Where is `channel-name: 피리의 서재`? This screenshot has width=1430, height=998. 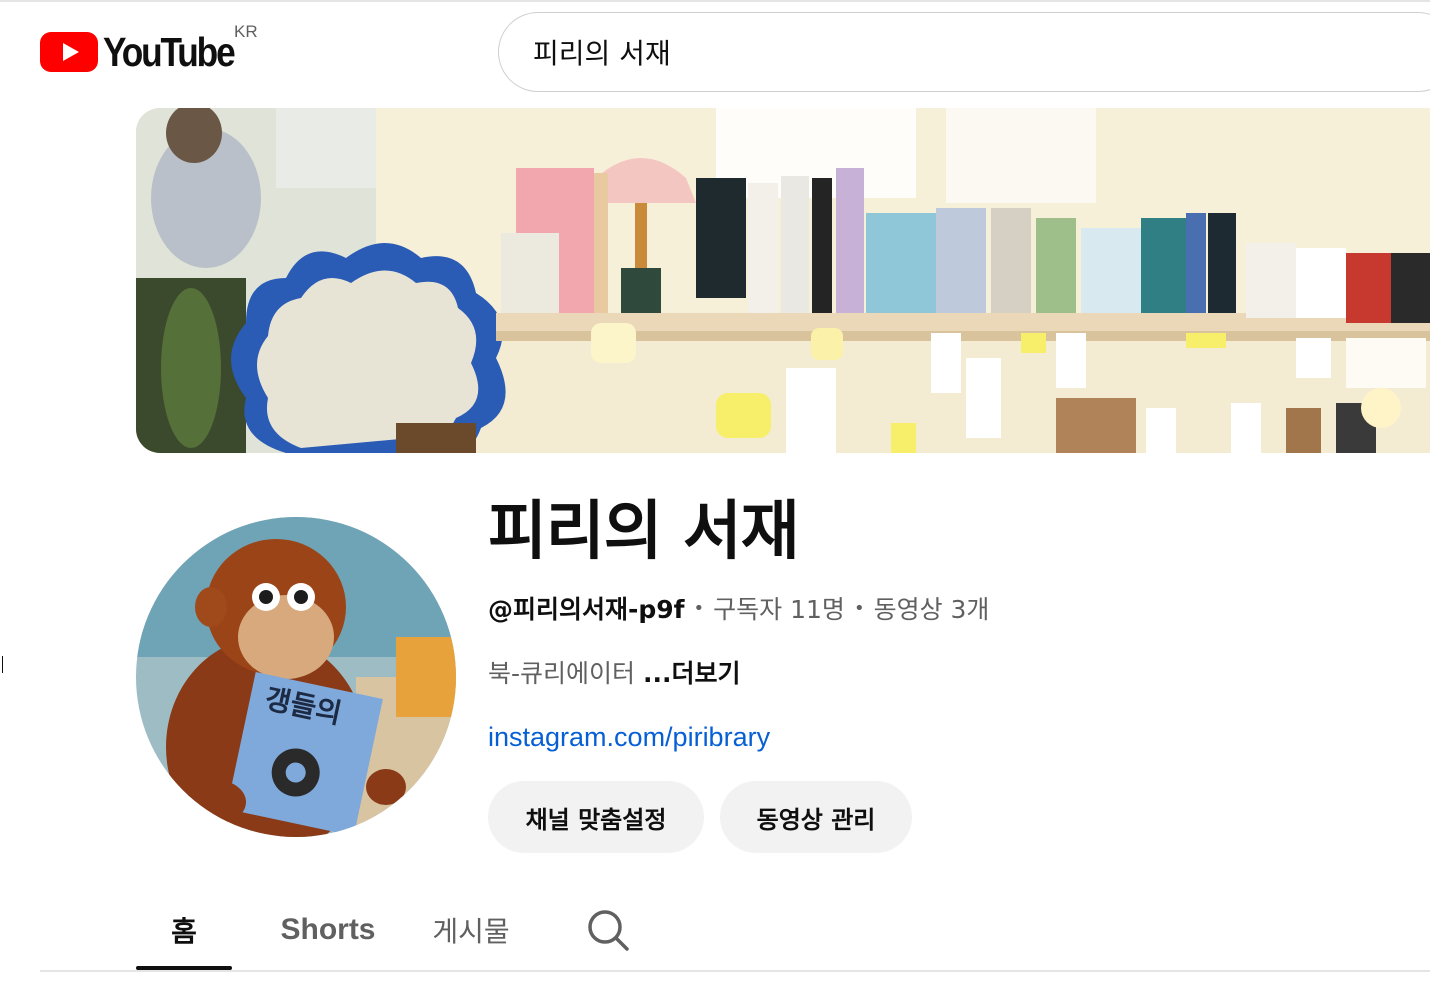 channel-name: 피리의 서재 is located at coordinates (644, 532).